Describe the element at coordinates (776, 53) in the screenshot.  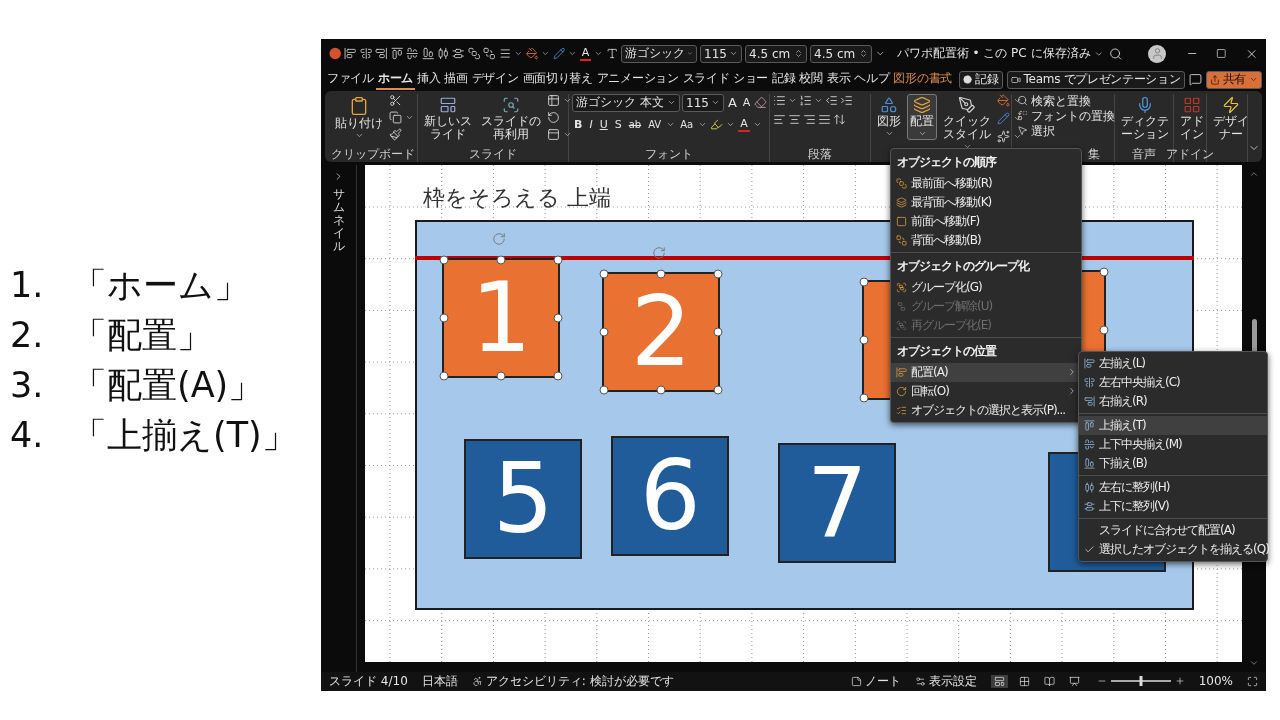
I see `shape-width-field: 4.5 cm` at that location.